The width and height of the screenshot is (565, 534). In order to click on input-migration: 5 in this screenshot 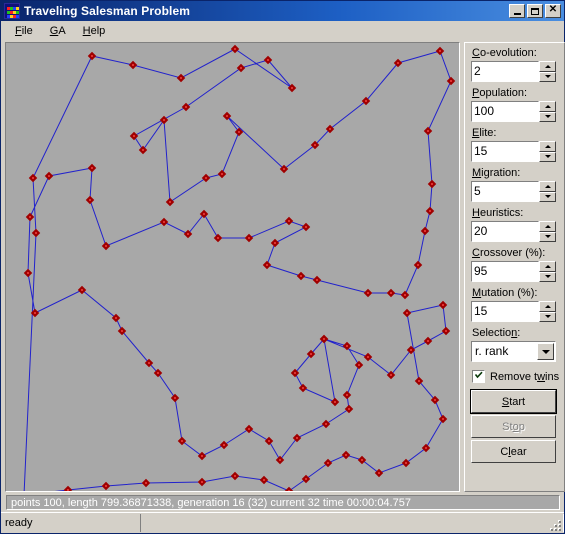, I will do `click(505, 191)`.